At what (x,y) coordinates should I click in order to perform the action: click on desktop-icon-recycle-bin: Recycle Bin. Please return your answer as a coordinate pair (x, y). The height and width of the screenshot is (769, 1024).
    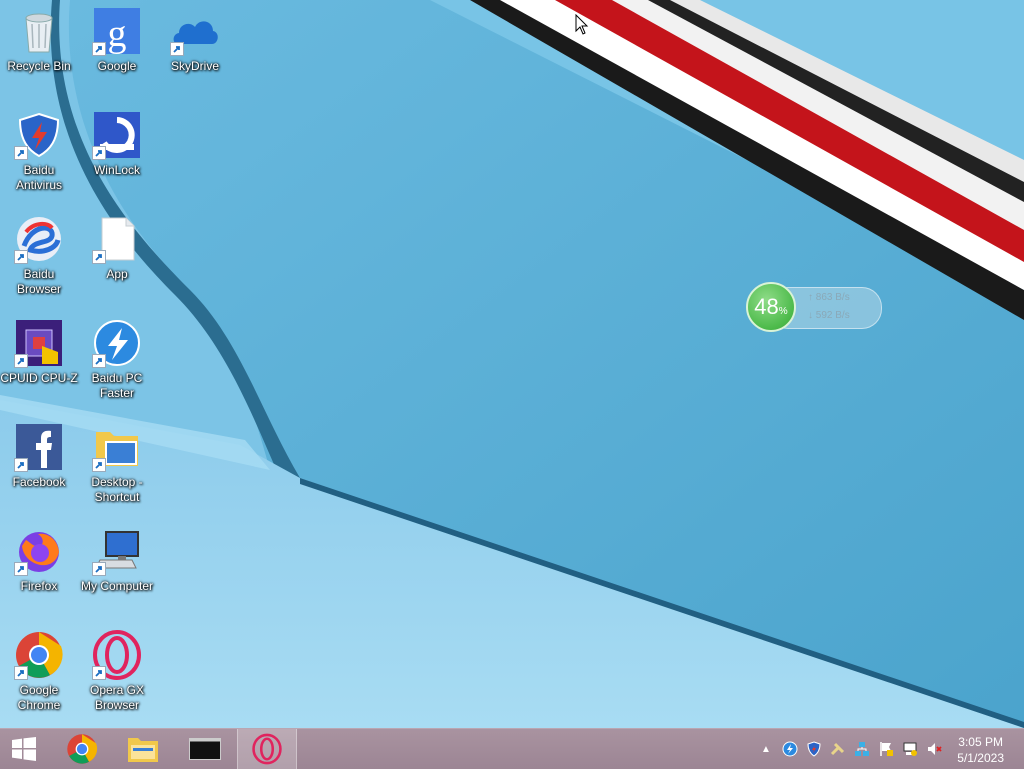
    Looking at the image, I should click on (39, 40).